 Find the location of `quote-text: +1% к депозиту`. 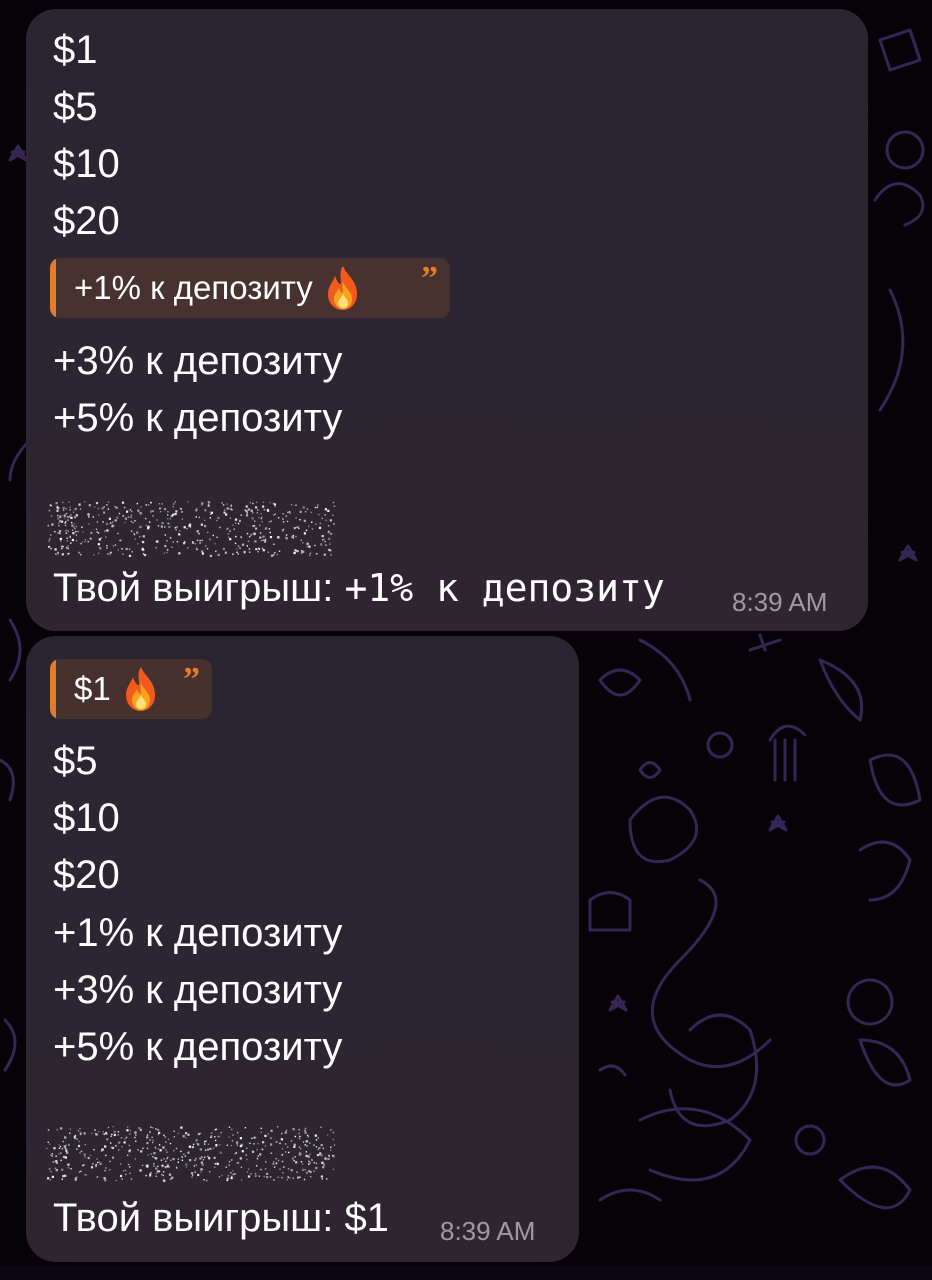

quote-text: +1% к депозиту is located at coordinates (193, 287).